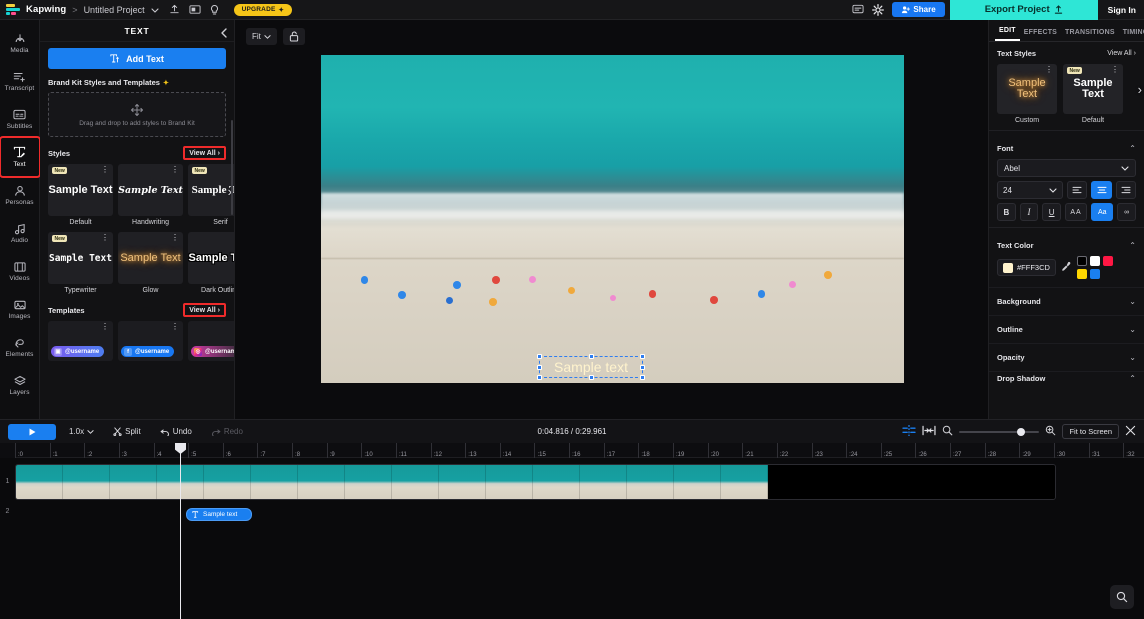 The width and height of the screenshot is (1144, 619). I want to click on font-section-header: Font ⌃, so click(1066, 148).